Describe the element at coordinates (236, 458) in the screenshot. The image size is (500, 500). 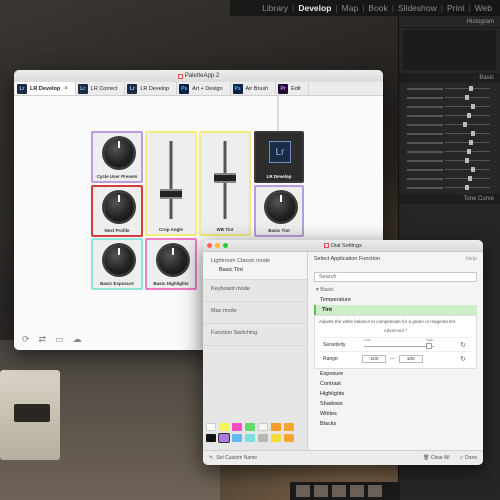
I see `set-custom-name-button: Set Custom Name` at that location.